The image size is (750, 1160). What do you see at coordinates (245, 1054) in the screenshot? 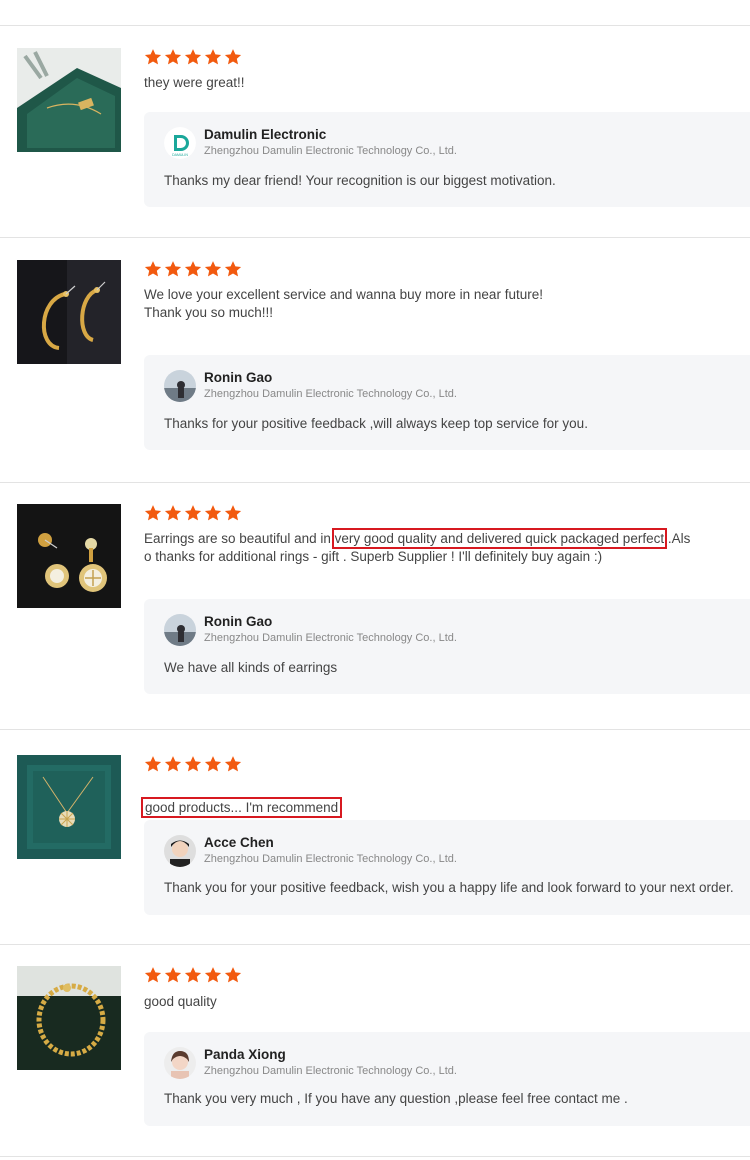
I see `reply-author-name: Panda Xiong` at bounding box center [245, 1054].